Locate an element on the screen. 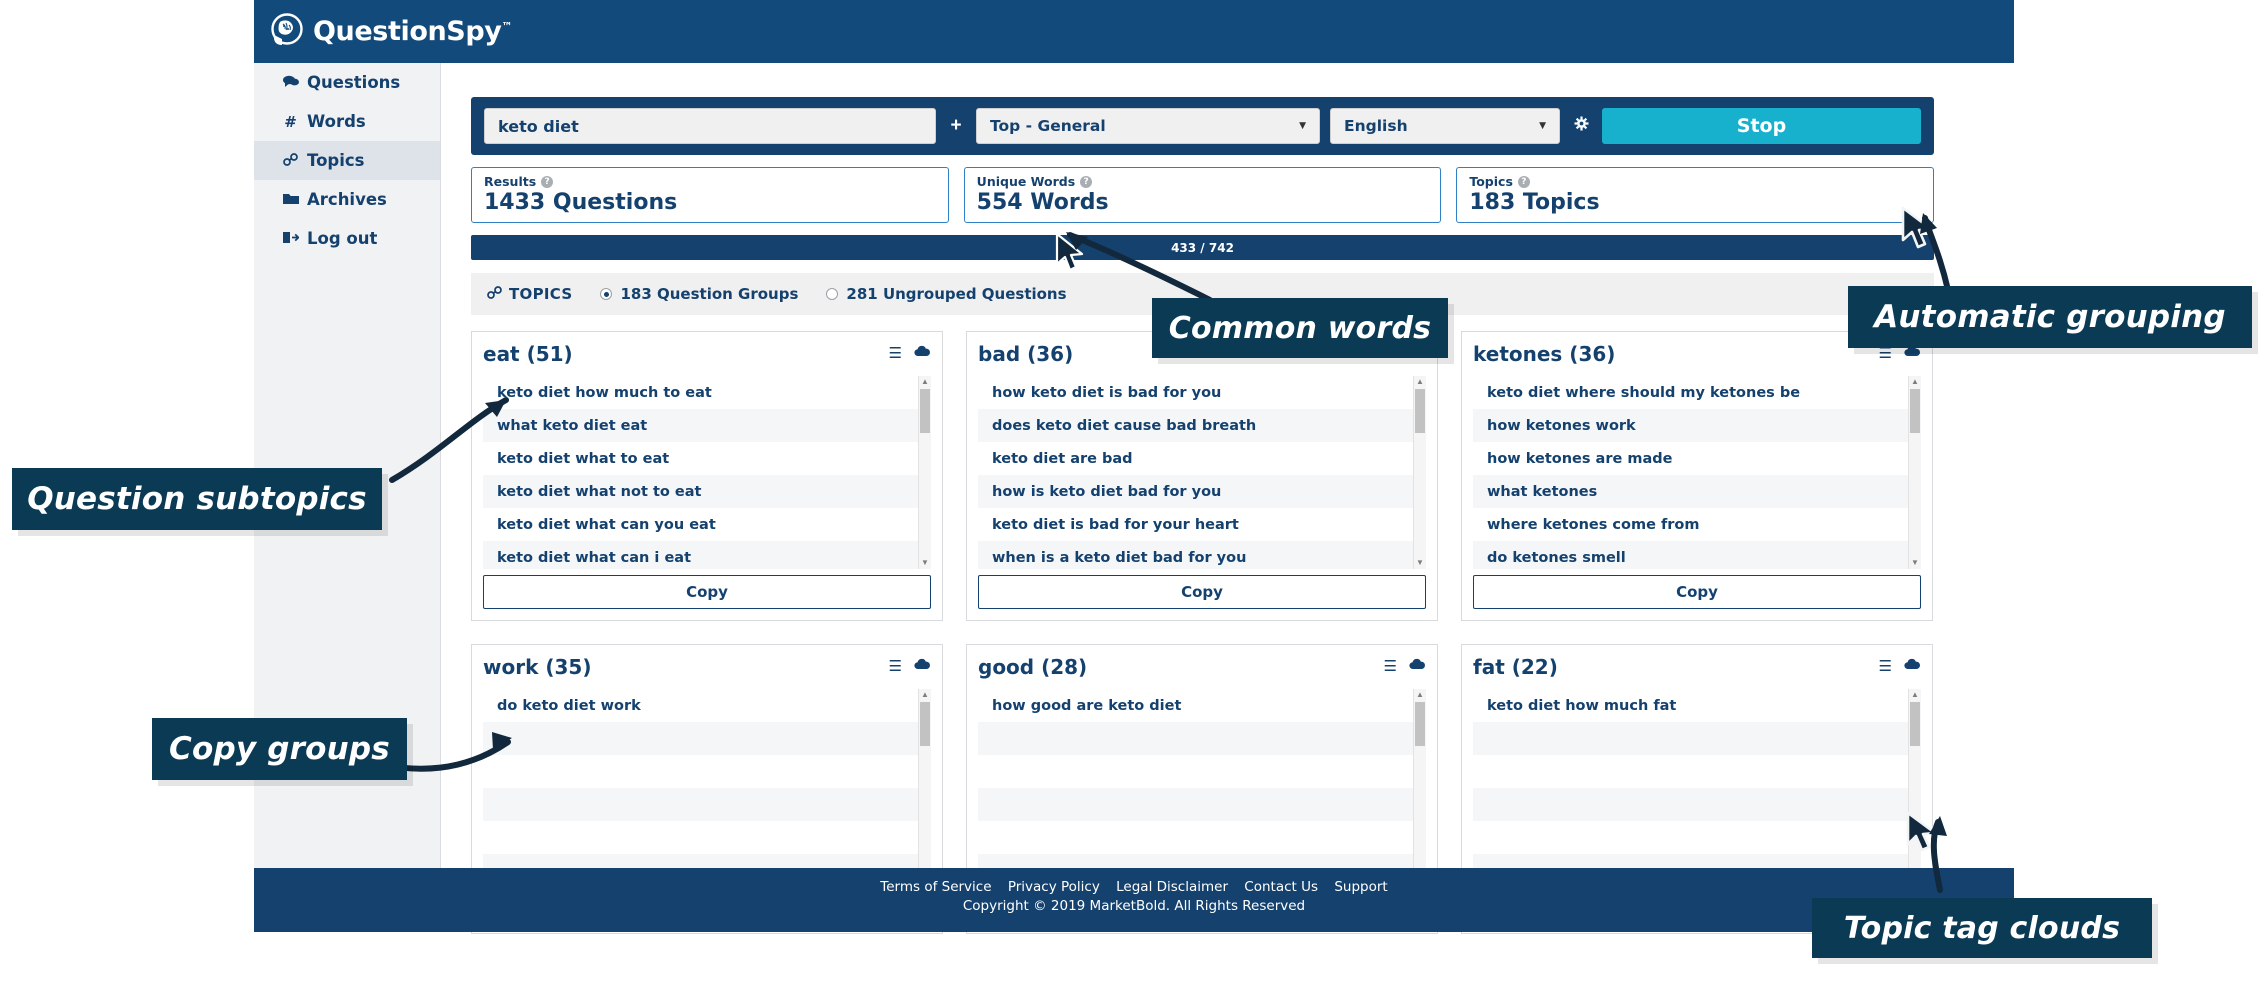  sidebar-item-questions: Questions is located at coordinates (347, 82).